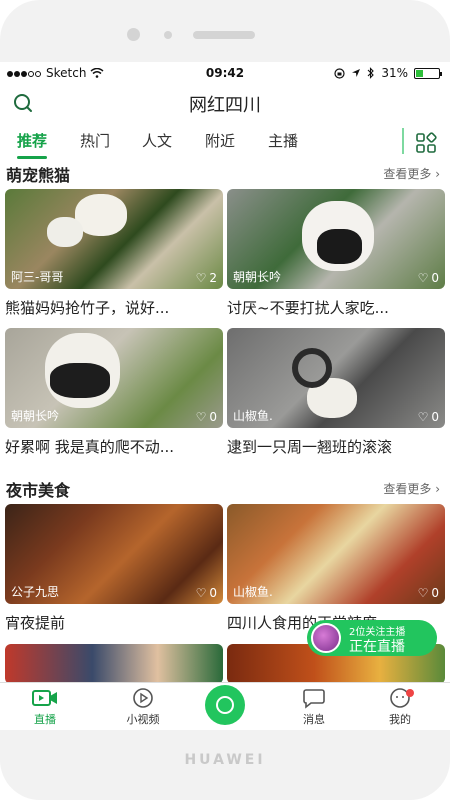 Image resolution: width=450 pixels, height=800 pixels. What do you see at coordinates (410, 693) in the screenshot?
I see `notification-dot` at bounding box center [410, 693].